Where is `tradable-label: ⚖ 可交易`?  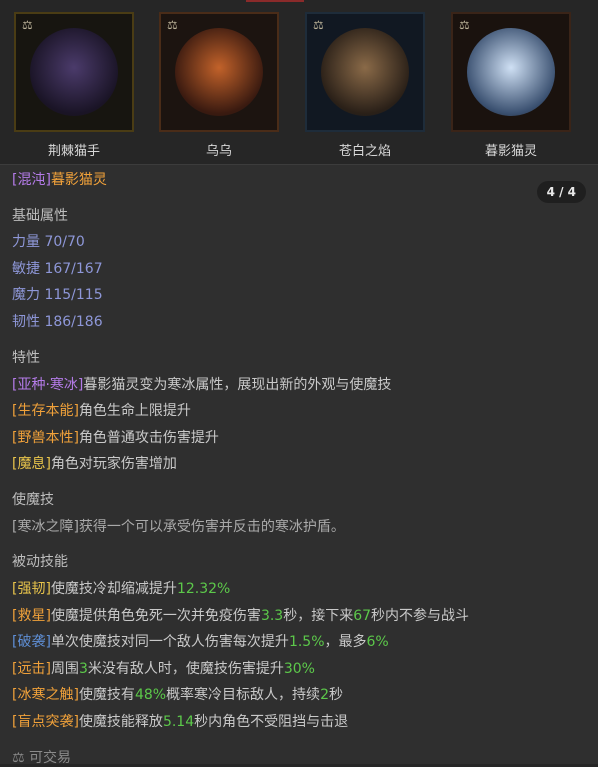 tradable-label: ⚖ 可交易 is located at coordinates (41, 757).